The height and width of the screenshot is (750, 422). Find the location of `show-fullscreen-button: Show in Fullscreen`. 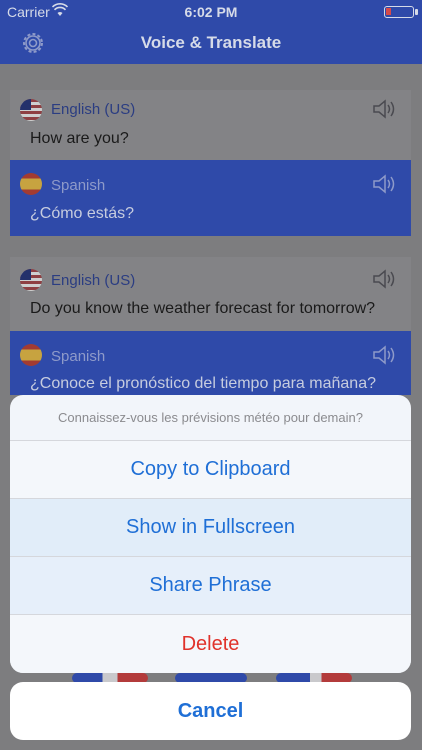

show-fullscreen-button: Show in Fullscreen is located at coordinates (210, 528).